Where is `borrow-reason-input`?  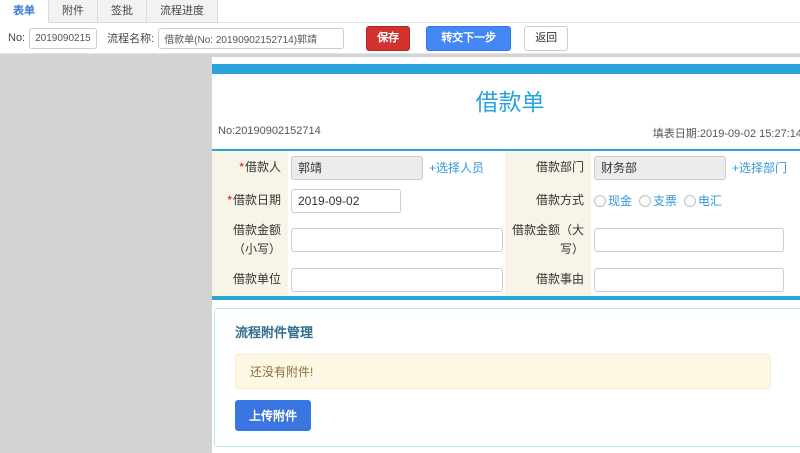 borrow-reason-input is located at coordinates (689, 279).